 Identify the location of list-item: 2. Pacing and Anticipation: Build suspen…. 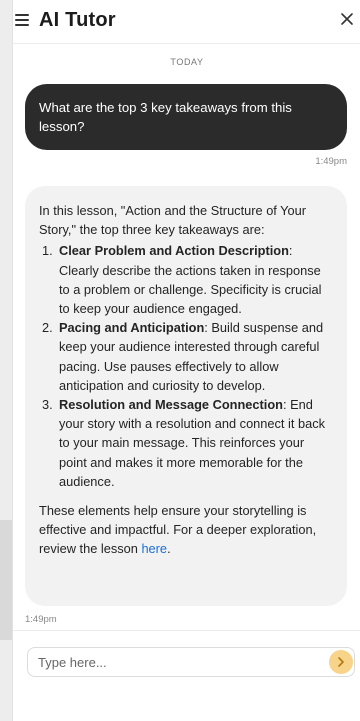
(186, 356).